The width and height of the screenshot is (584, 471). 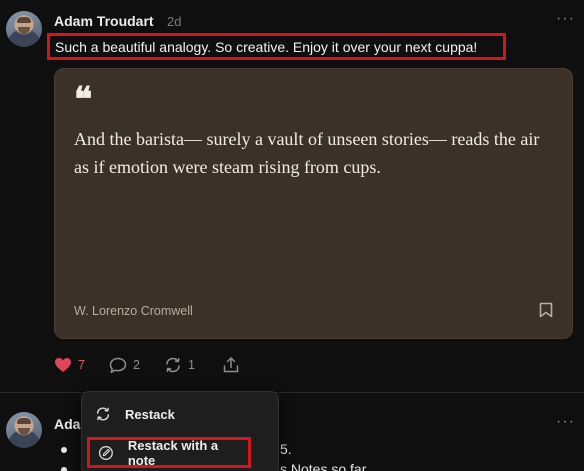 What do you see at coordinates (104, 21) in the screenshot?
I see `post-author: Adam Troudart` at bounding box center [104, 21].